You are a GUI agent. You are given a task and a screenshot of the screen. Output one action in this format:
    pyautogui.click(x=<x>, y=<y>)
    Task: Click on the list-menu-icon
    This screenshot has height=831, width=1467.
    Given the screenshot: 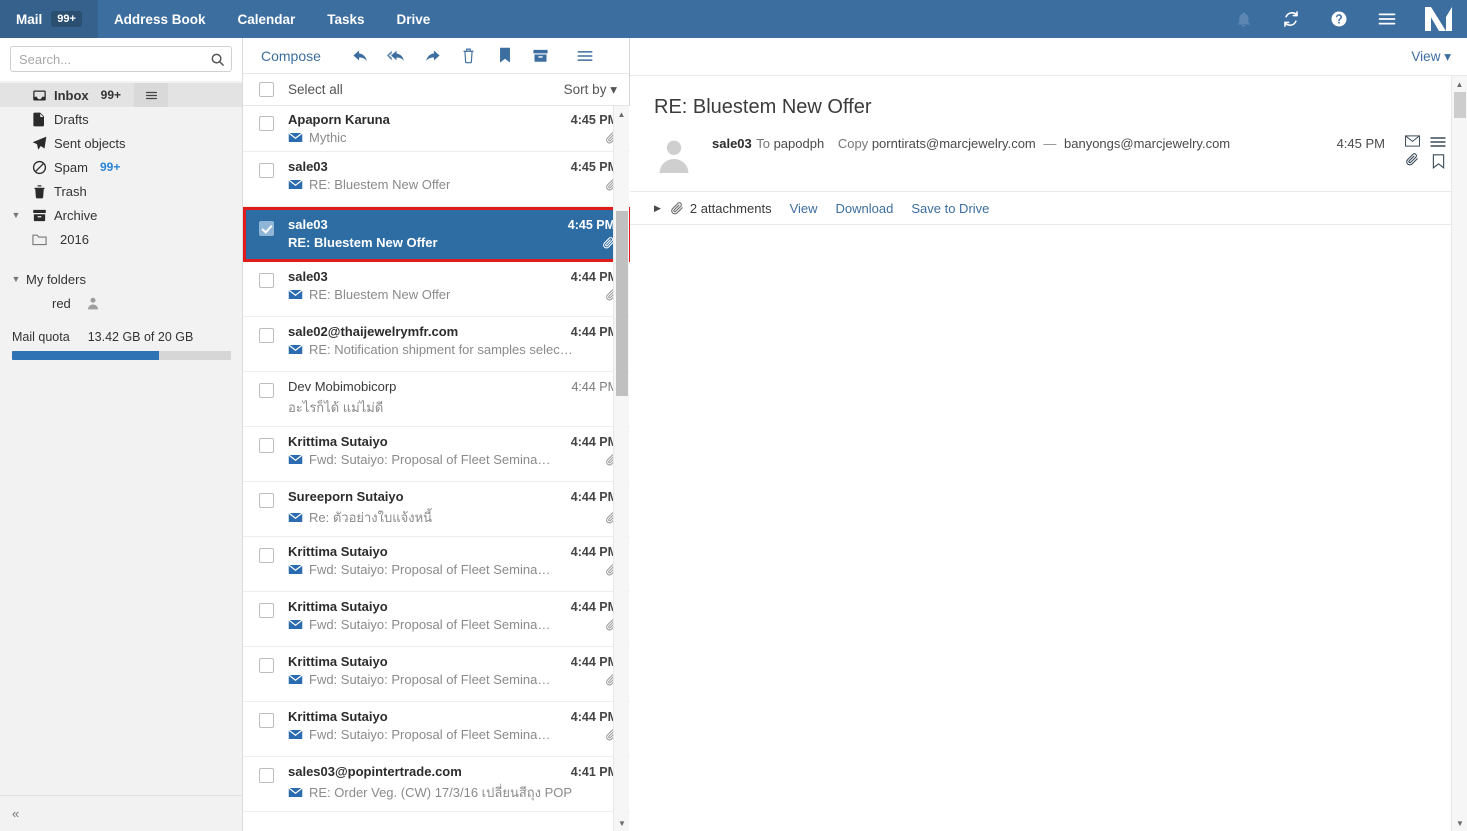 What is the action you would take?
    pyautogui.click(x=585, y=56)
    